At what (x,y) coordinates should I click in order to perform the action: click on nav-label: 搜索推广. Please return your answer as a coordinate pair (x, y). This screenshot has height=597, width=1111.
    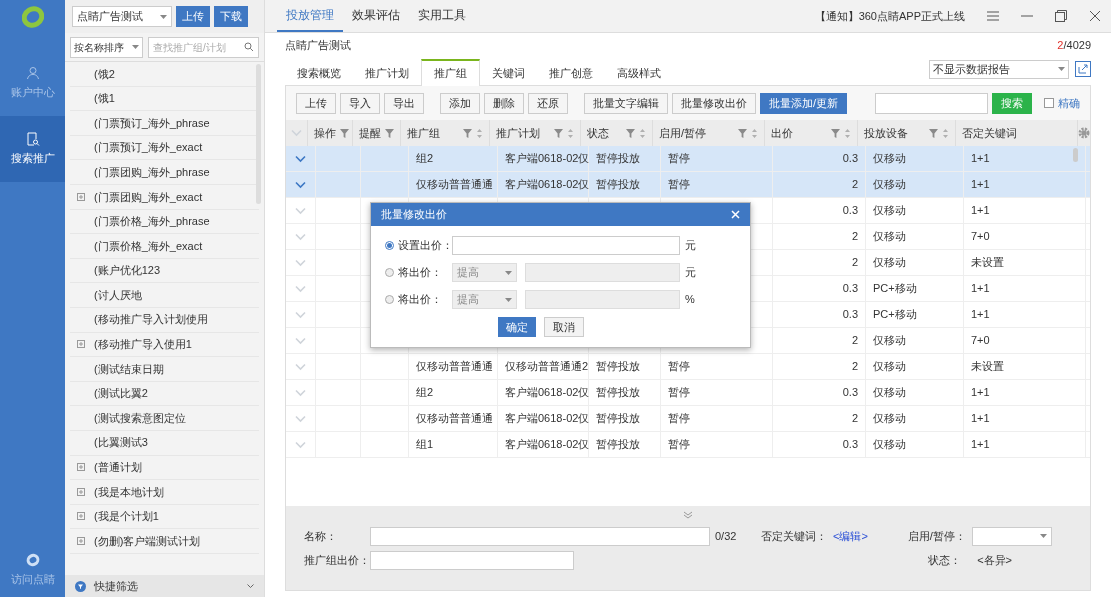
    Looking at the image, I should click on (32, 158).